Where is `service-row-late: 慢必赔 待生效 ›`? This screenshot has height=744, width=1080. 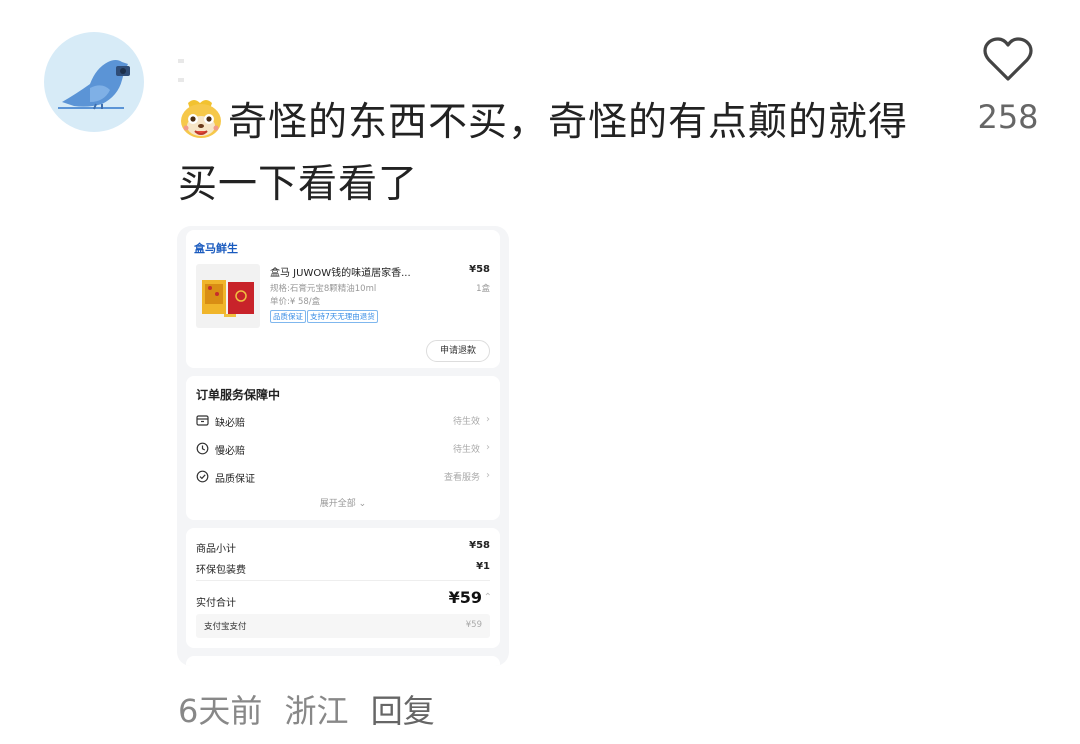
service-row-late: 慢必赔 待生效 › is located at coordinates (343, 449).